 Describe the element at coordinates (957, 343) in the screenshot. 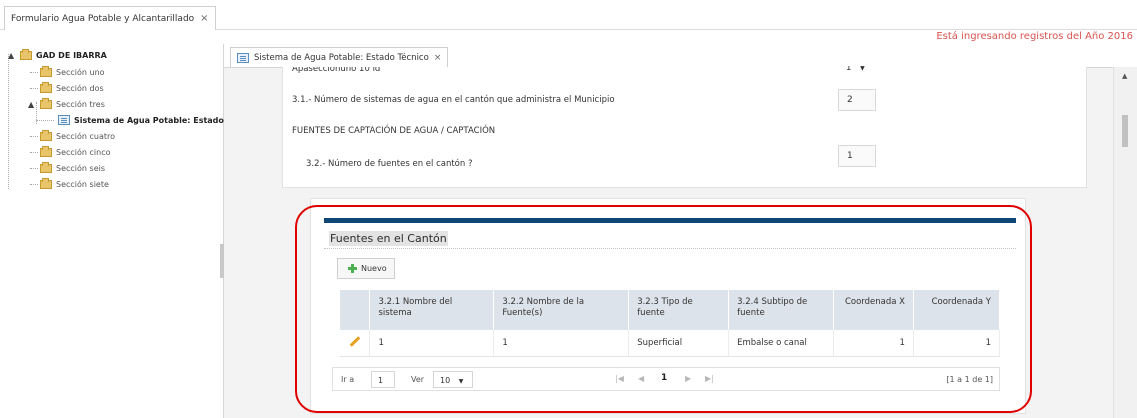

I see `cell-coordenada-y: 1` at that location.